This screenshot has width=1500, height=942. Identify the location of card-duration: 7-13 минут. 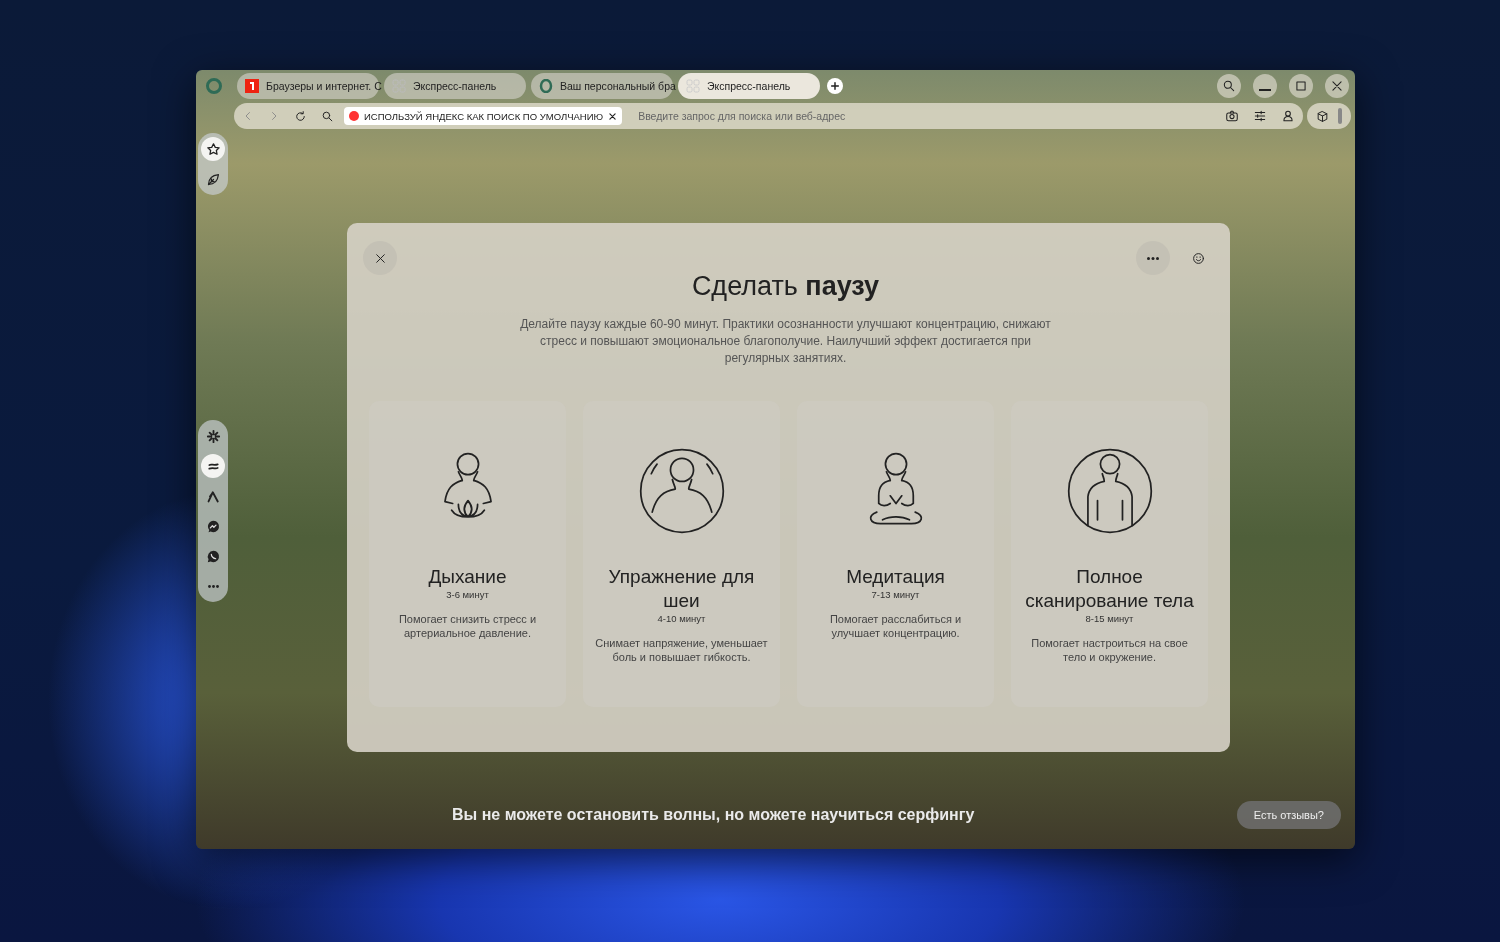
(895, 594).